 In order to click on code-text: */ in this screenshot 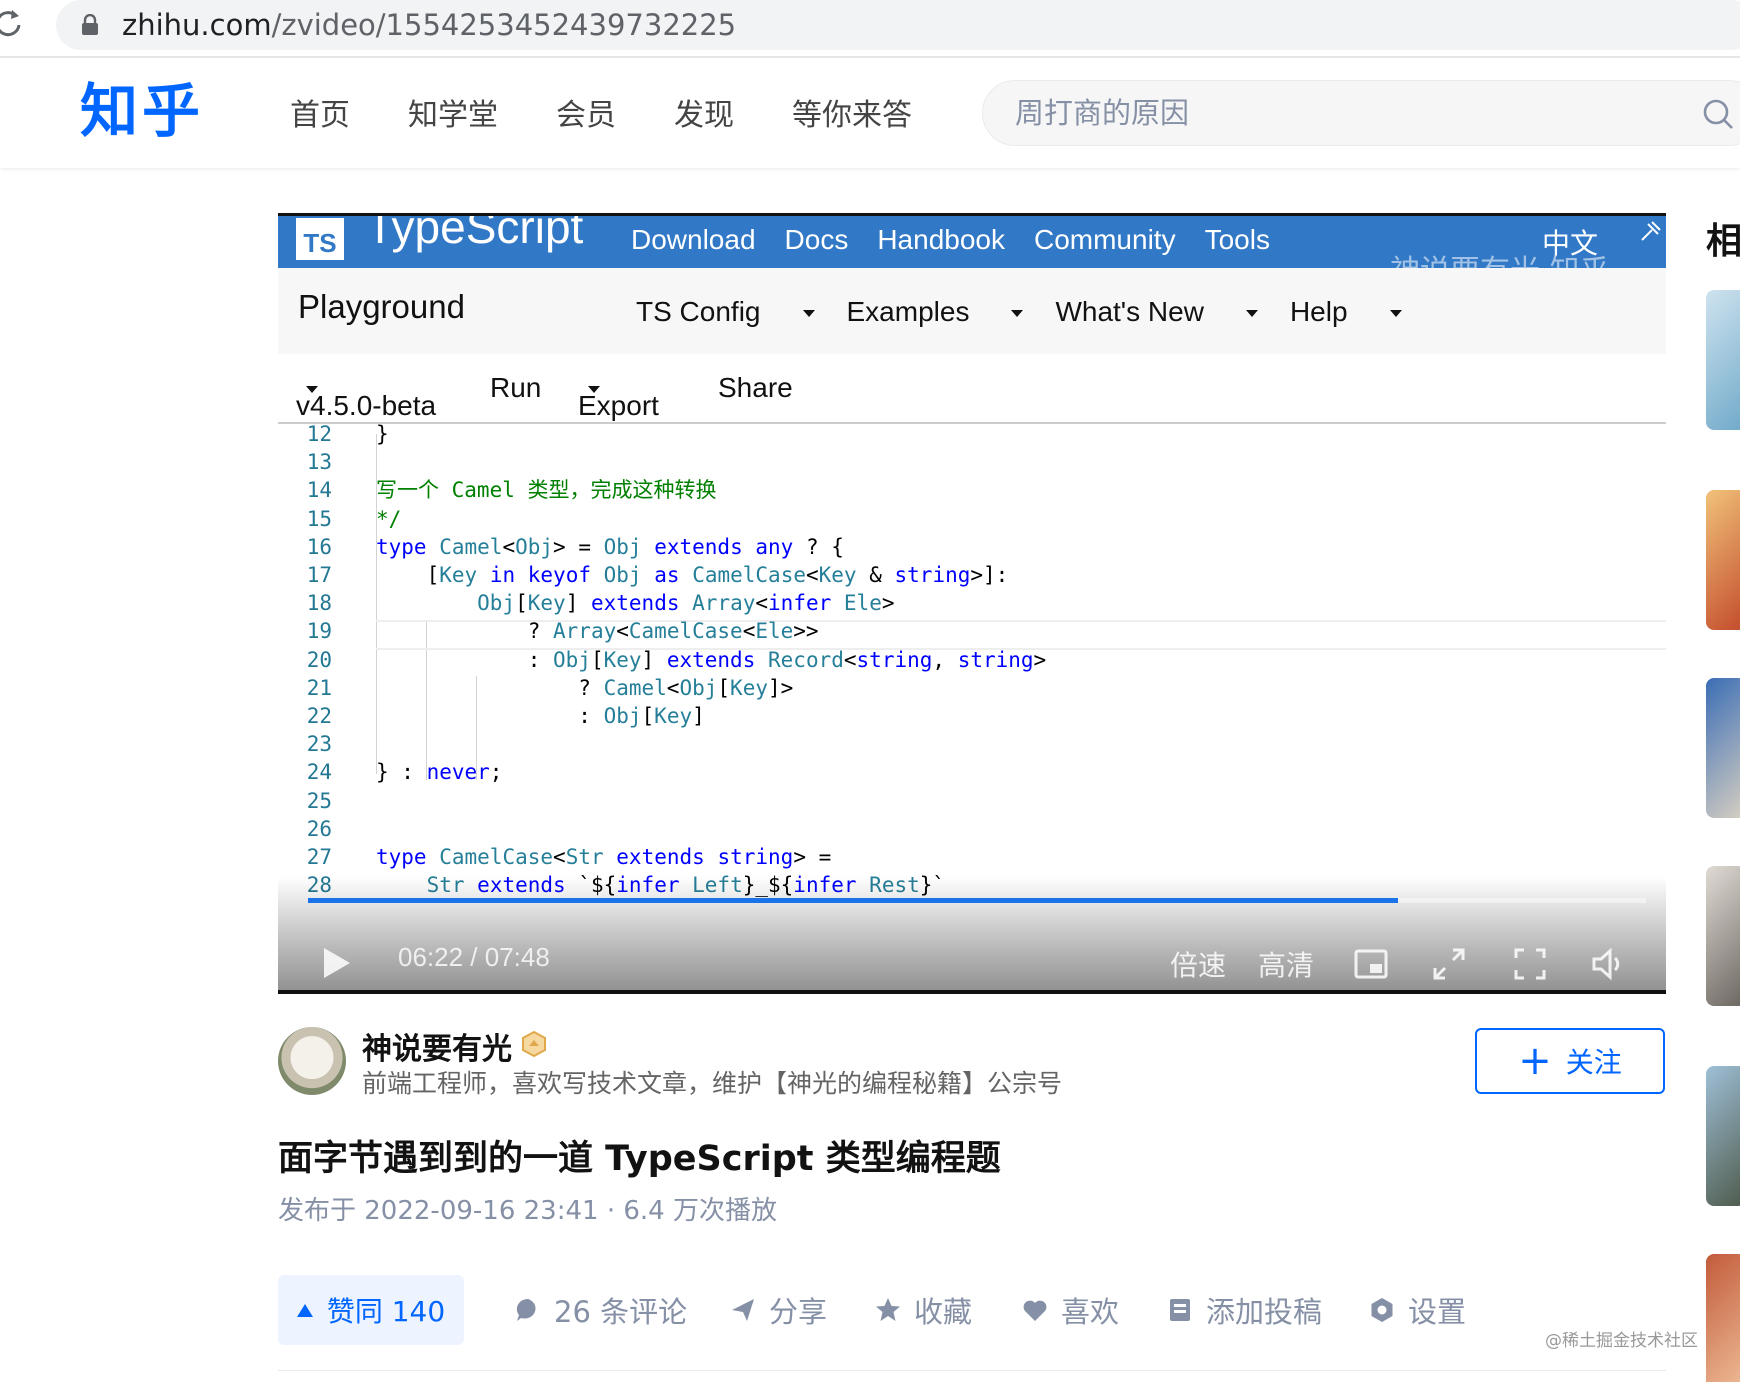, I will do `click(389, 518)`.